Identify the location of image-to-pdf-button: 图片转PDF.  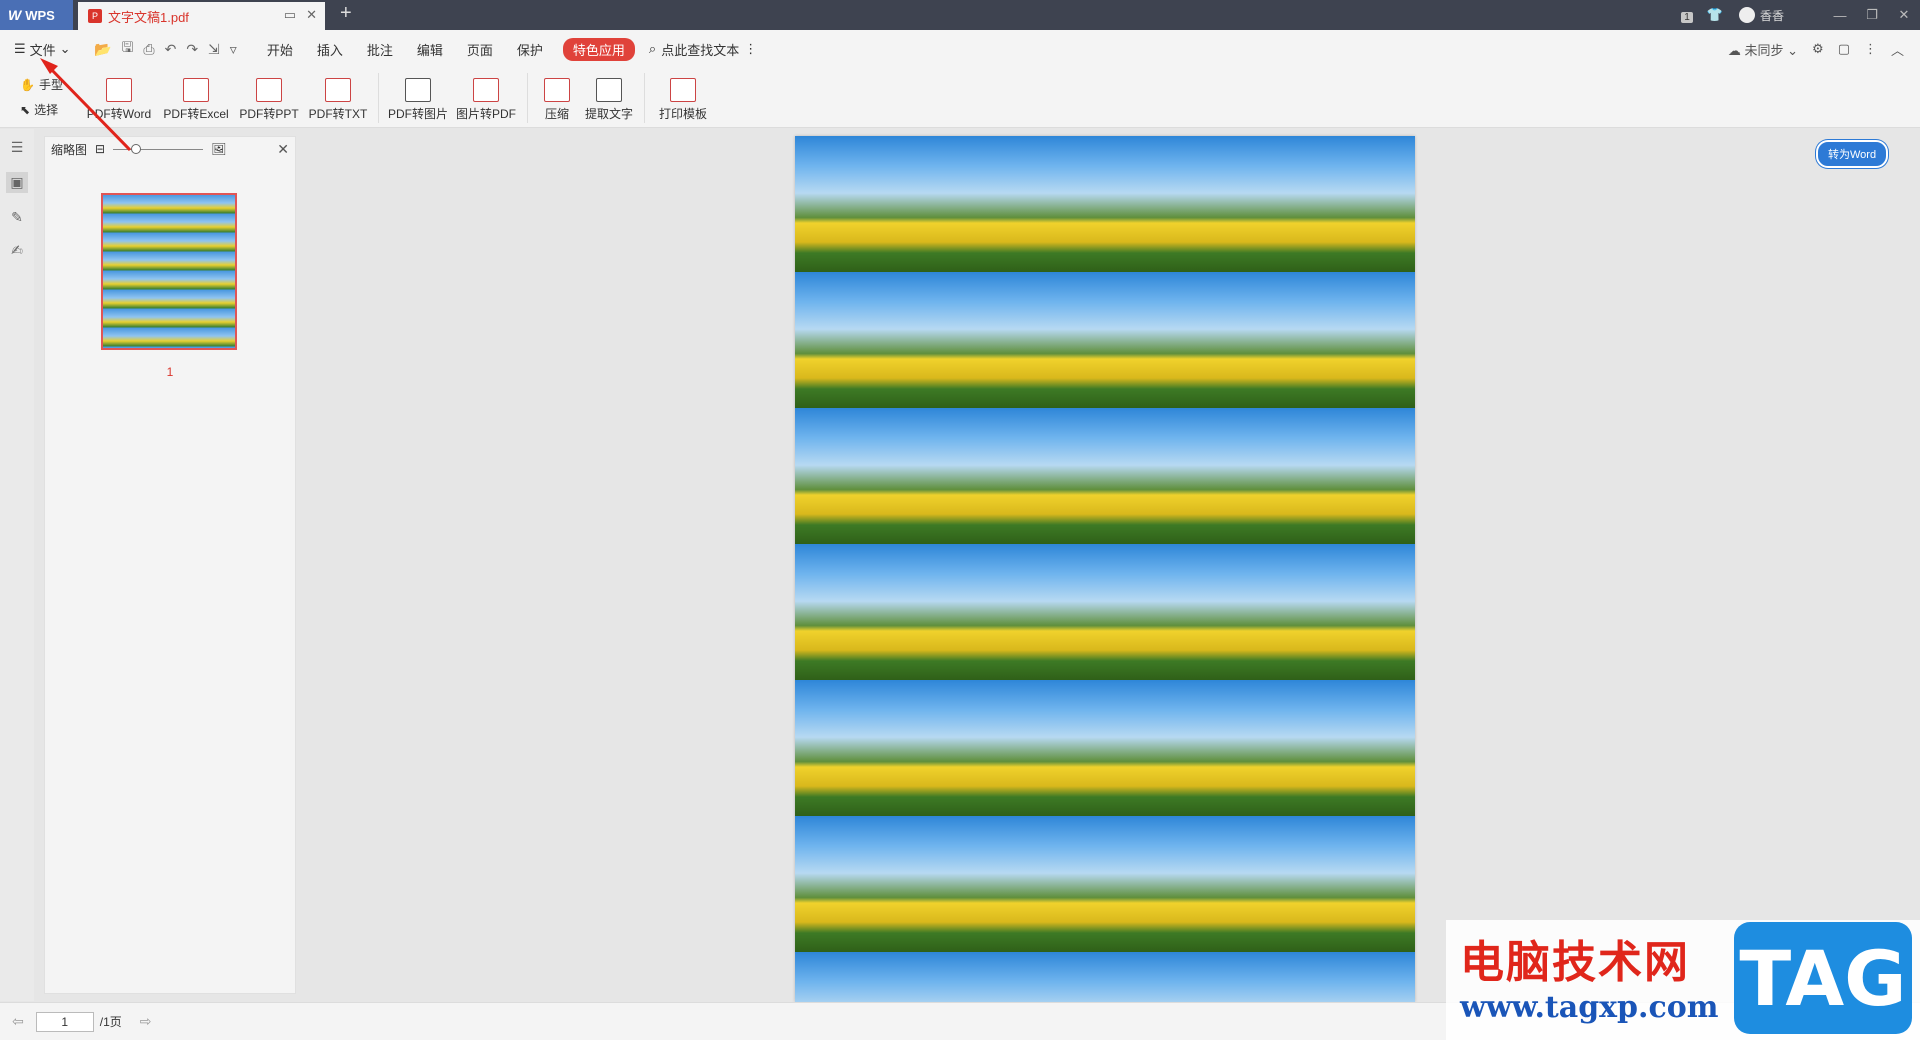
(486, 98).